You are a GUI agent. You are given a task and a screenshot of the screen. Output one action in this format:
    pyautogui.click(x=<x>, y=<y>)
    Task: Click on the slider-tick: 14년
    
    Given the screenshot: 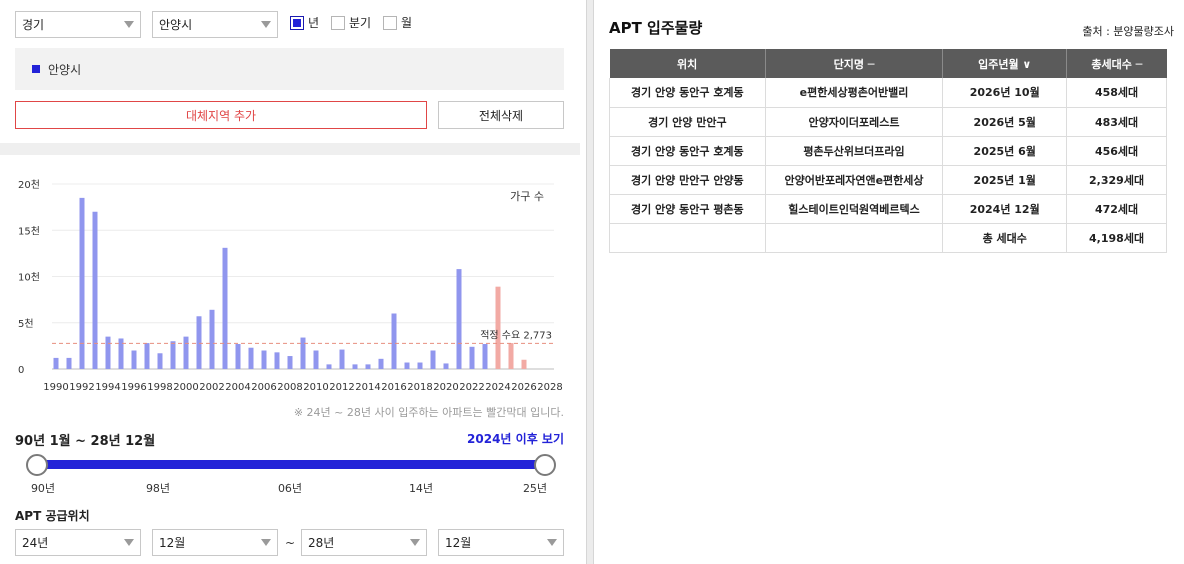 What is the action you would take?
    pyautogui.click(x=421, y=488)
    